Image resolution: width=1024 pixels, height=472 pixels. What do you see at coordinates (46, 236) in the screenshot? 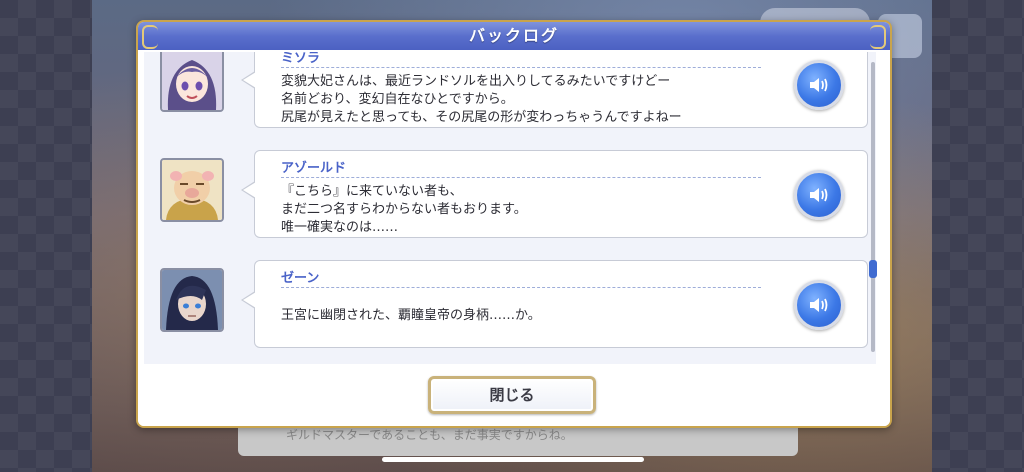
I see `background-pattern-left` at bounding box center [46, 236].